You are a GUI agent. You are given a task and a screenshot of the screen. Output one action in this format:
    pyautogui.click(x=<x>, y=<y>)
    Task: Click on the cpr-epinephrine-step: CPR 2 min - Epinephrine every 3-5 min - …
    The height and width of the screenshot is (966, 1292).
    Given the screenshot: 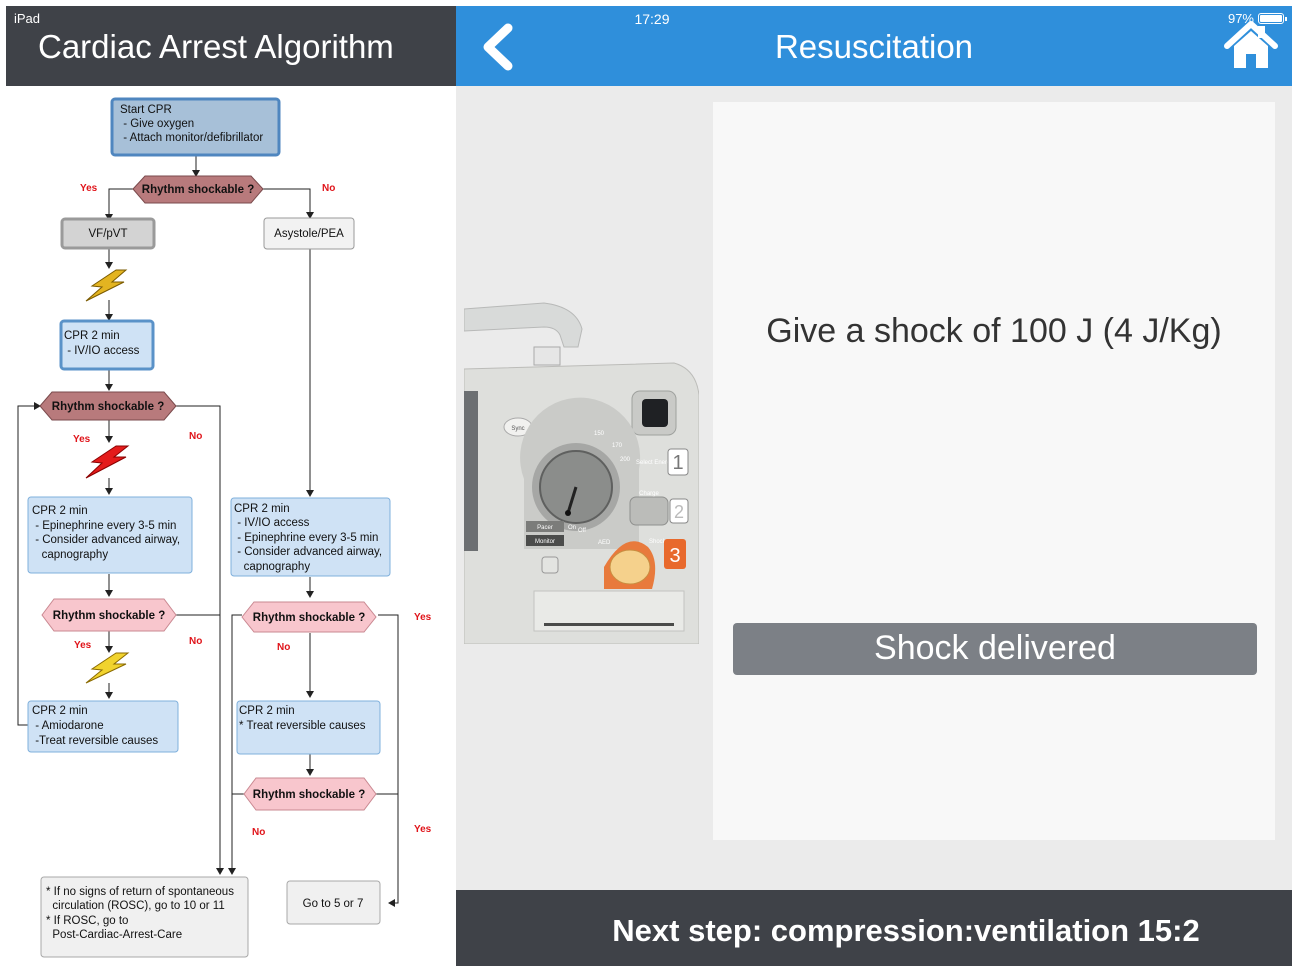 What is the action you would take?
    pyautogui.click(x=110, y=535)
    